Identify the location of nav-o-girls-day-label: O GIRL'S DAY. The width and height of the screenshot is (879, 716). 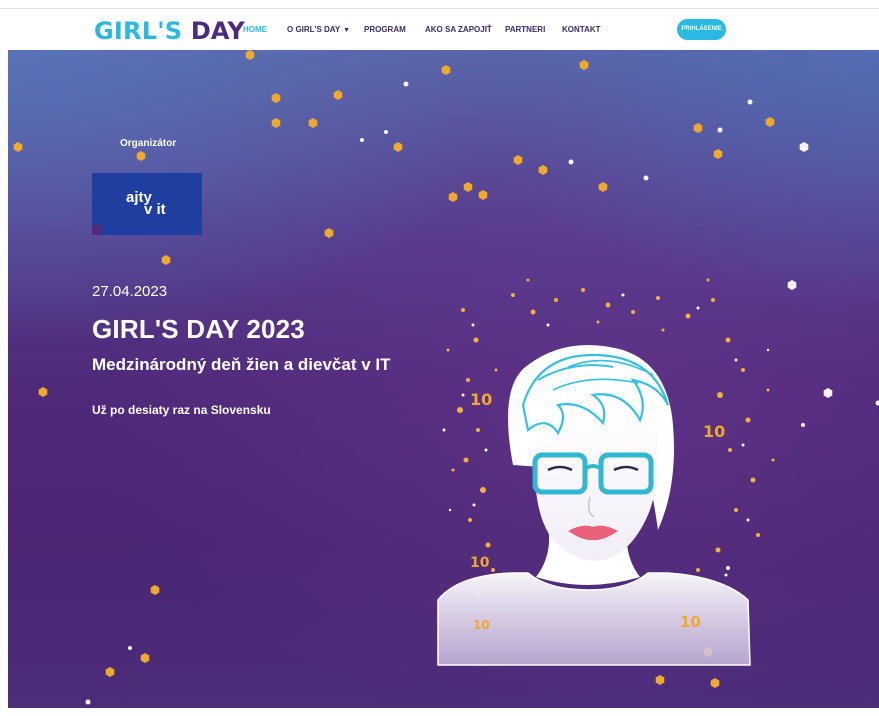
(314, 29).